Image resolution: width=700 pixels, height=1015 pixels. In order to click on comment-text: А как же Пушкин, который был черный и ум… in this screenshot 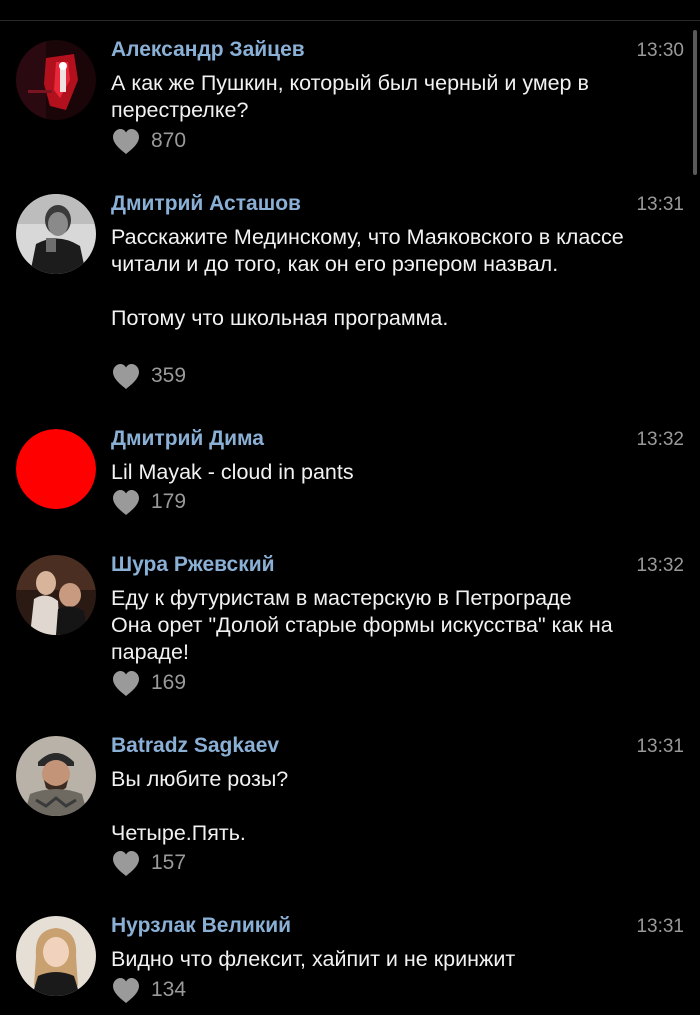, I will do `click(353, 96)`.